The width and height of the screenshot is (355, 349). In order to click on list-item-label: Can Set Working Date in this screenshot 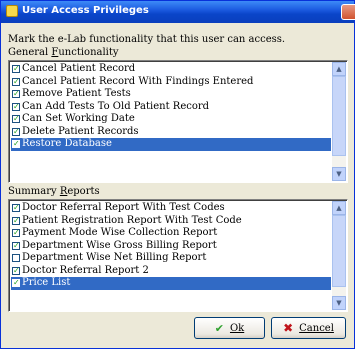, I will do `click(78, 118)`.